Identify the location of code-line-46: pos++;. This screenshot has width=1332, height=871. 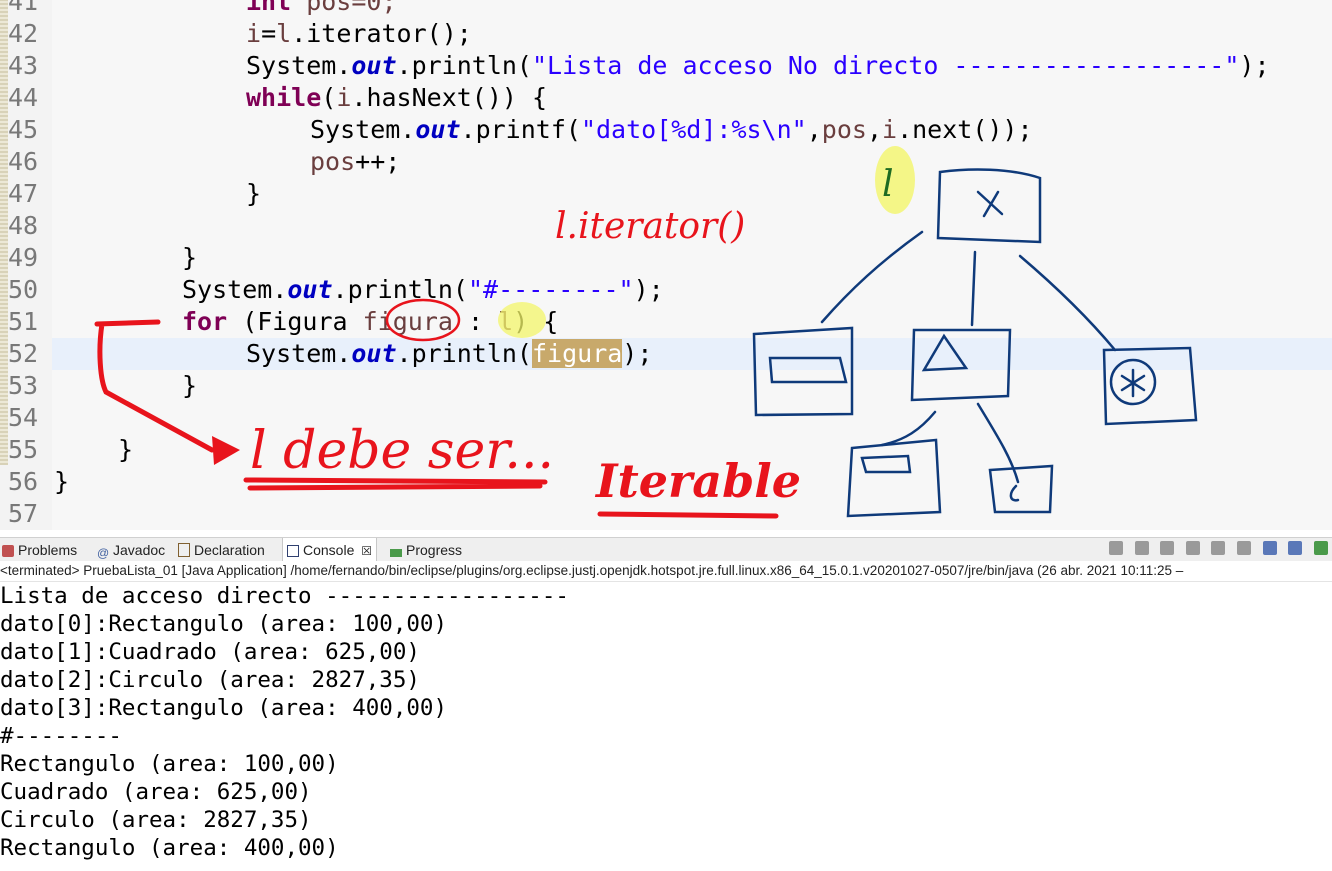
(355, 161).